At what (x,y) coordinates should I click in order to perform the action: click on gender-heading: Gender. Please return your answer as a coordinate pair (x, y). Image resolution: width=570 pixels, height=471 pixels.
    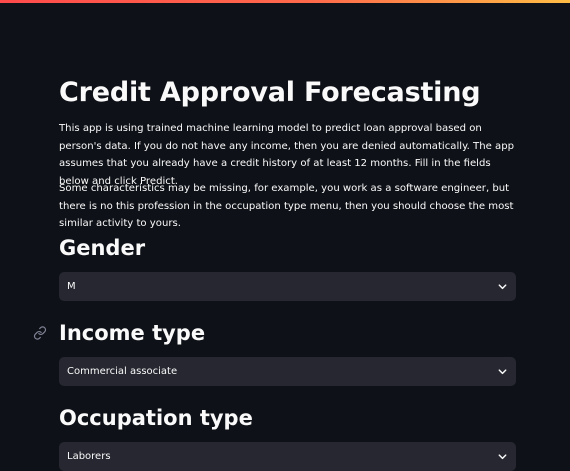
    Looking at the image, I should click on (102, 248).